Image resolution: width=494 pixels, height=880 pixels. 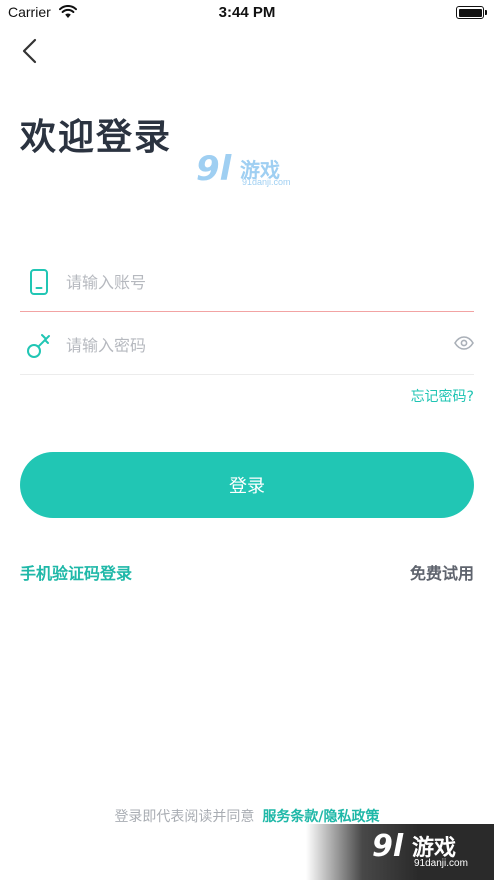 I want to click on status-time: 3:44 PM, so click(x=247, y=12).